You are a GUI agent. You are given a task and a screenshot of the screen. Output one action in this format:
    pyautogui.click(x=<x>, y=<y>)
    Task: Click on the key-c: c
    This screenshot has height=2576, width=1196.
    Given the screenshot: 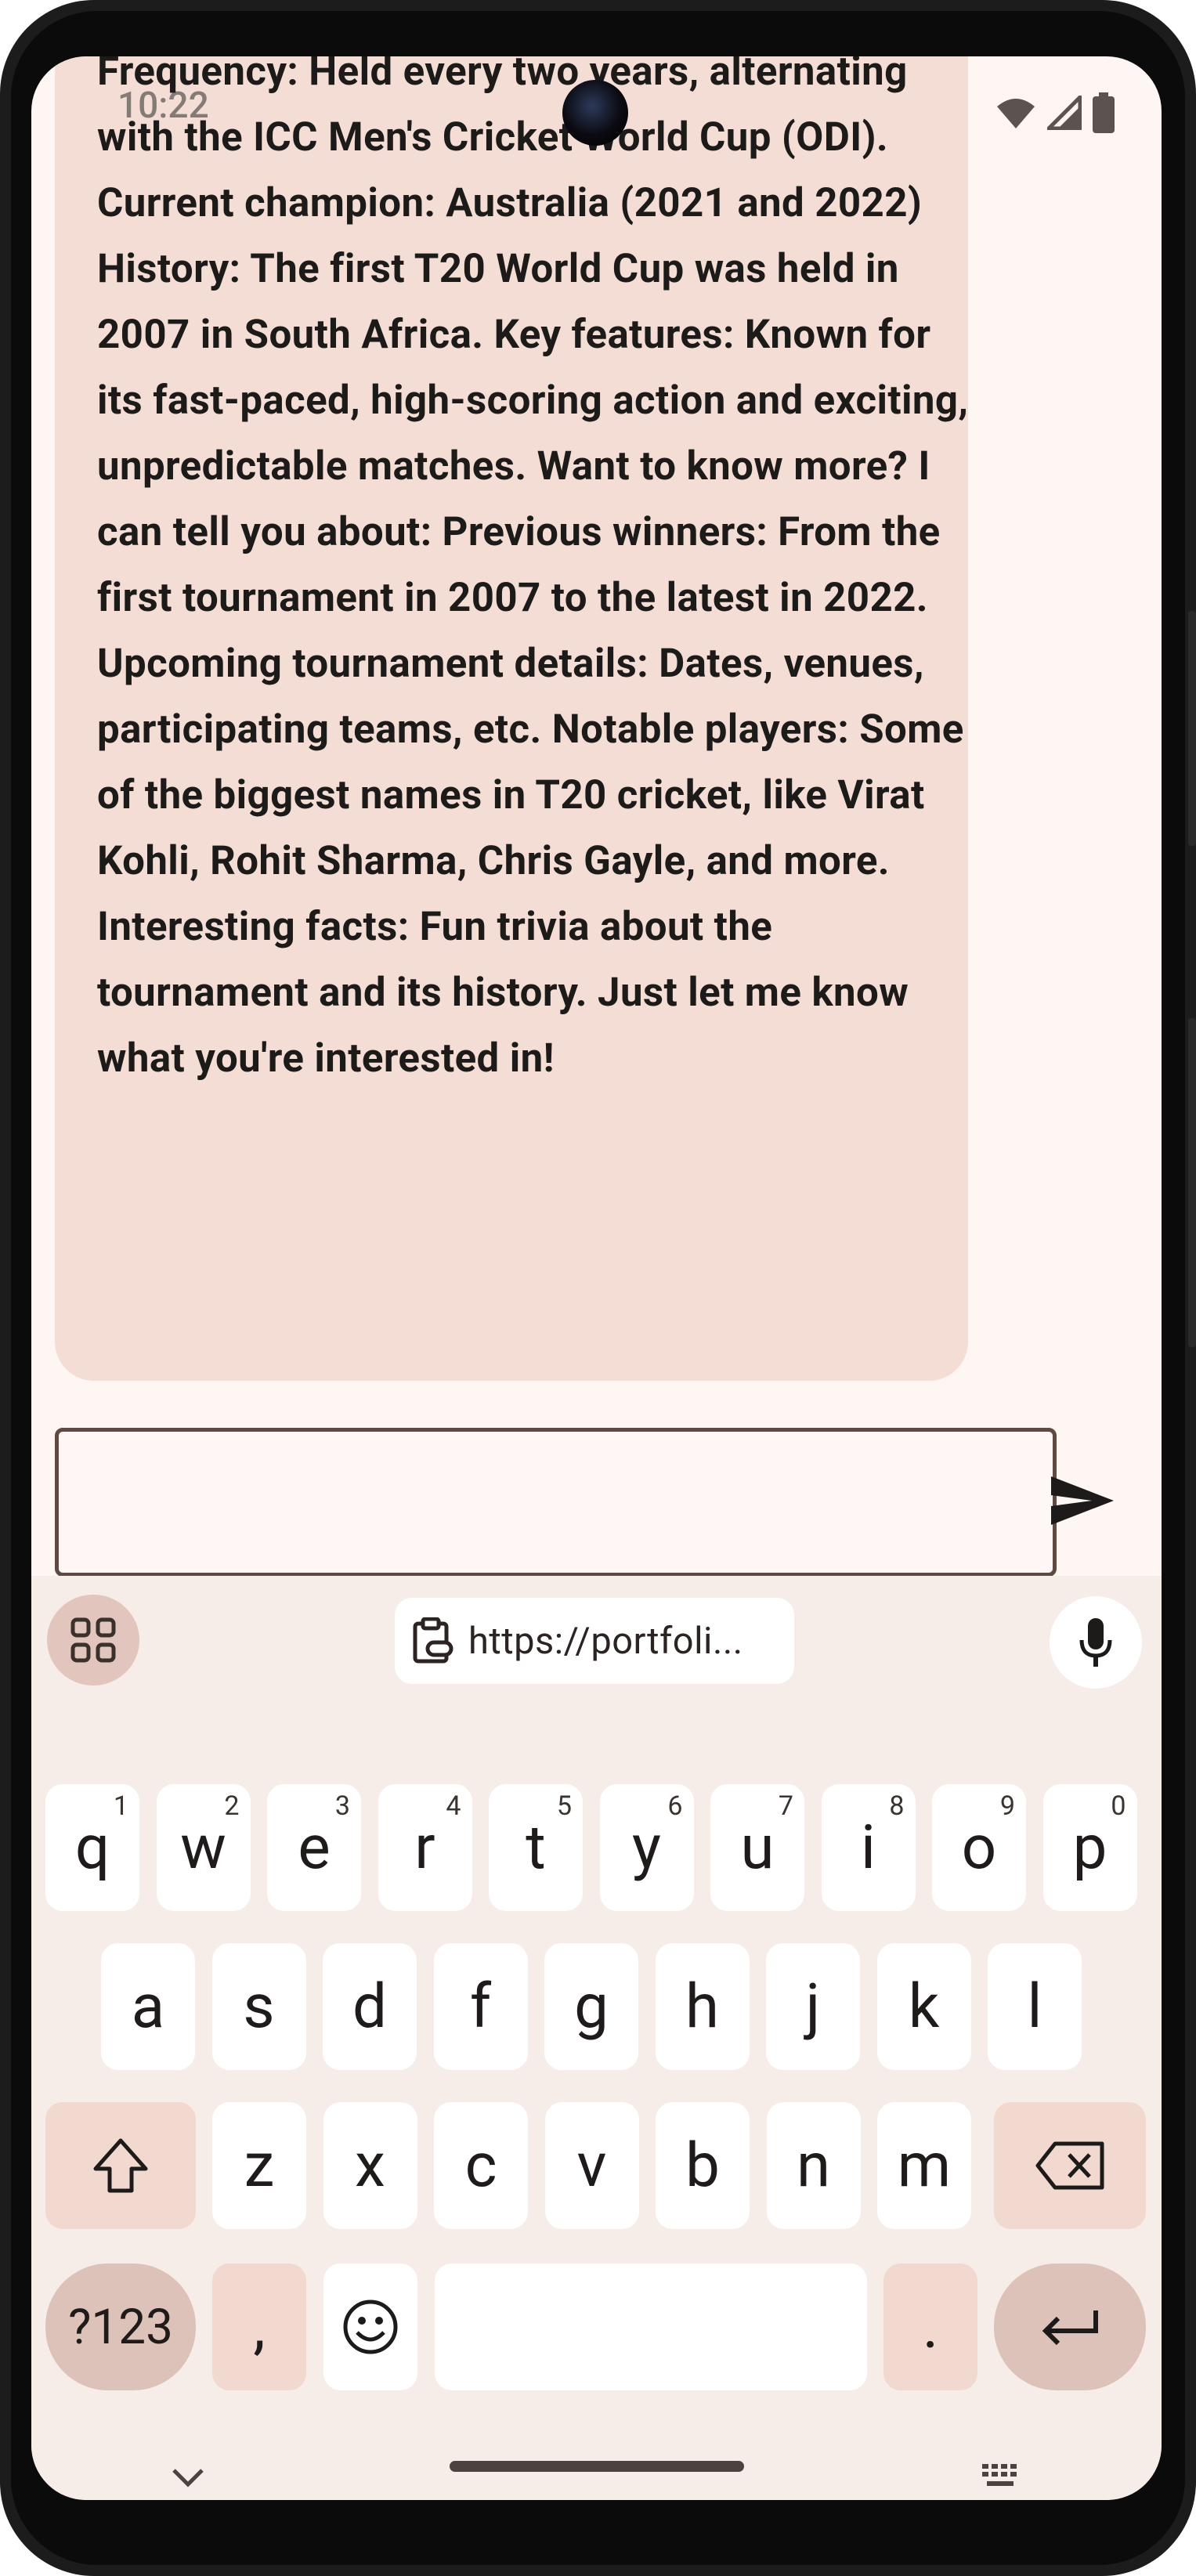 What is the action you would take?
    pyautogui.click(x=481, y=2165)
    